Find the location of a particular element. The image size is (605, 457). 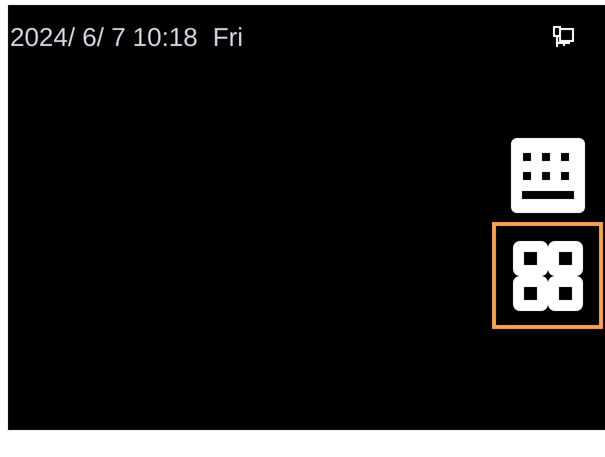

computer-icon is located at coordinates (564, 37).